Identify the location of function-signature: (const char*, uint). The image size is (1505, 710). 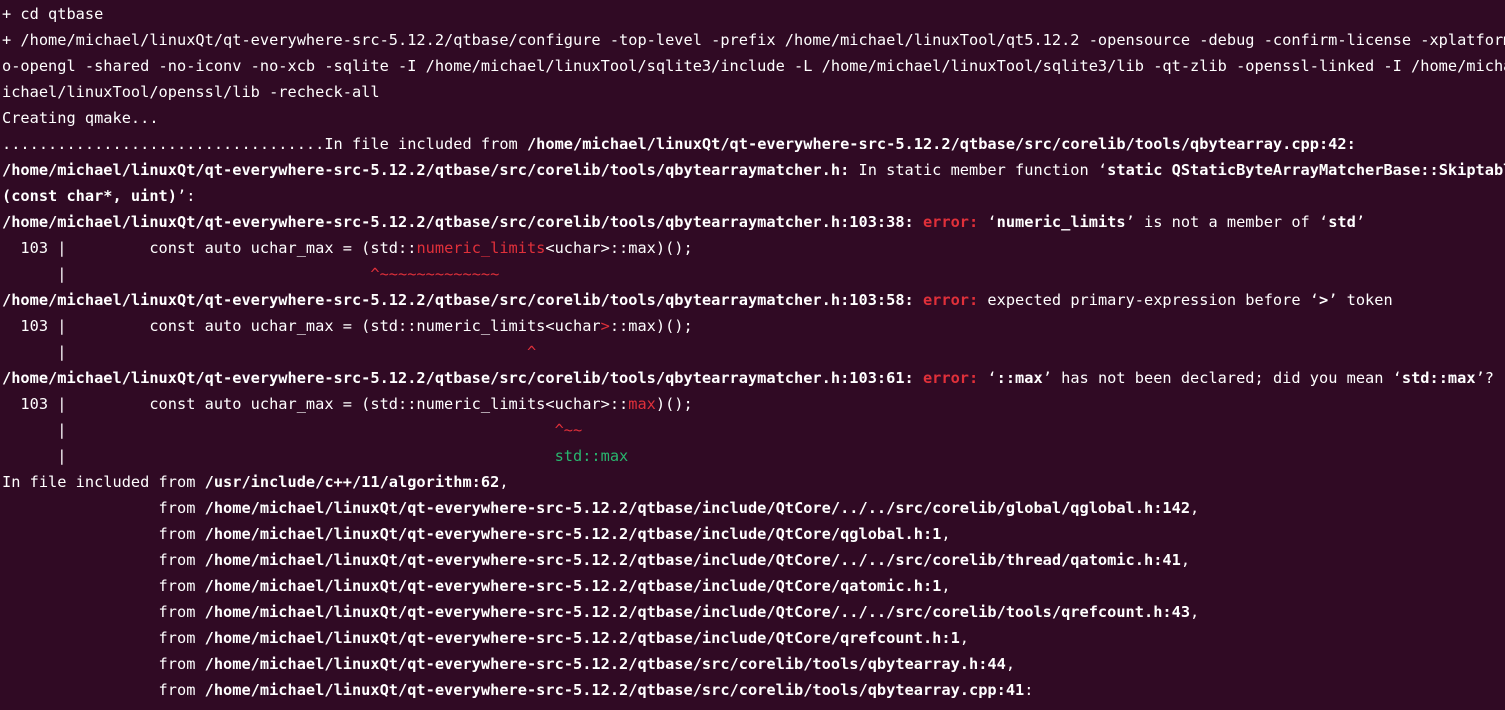
(89, 196).